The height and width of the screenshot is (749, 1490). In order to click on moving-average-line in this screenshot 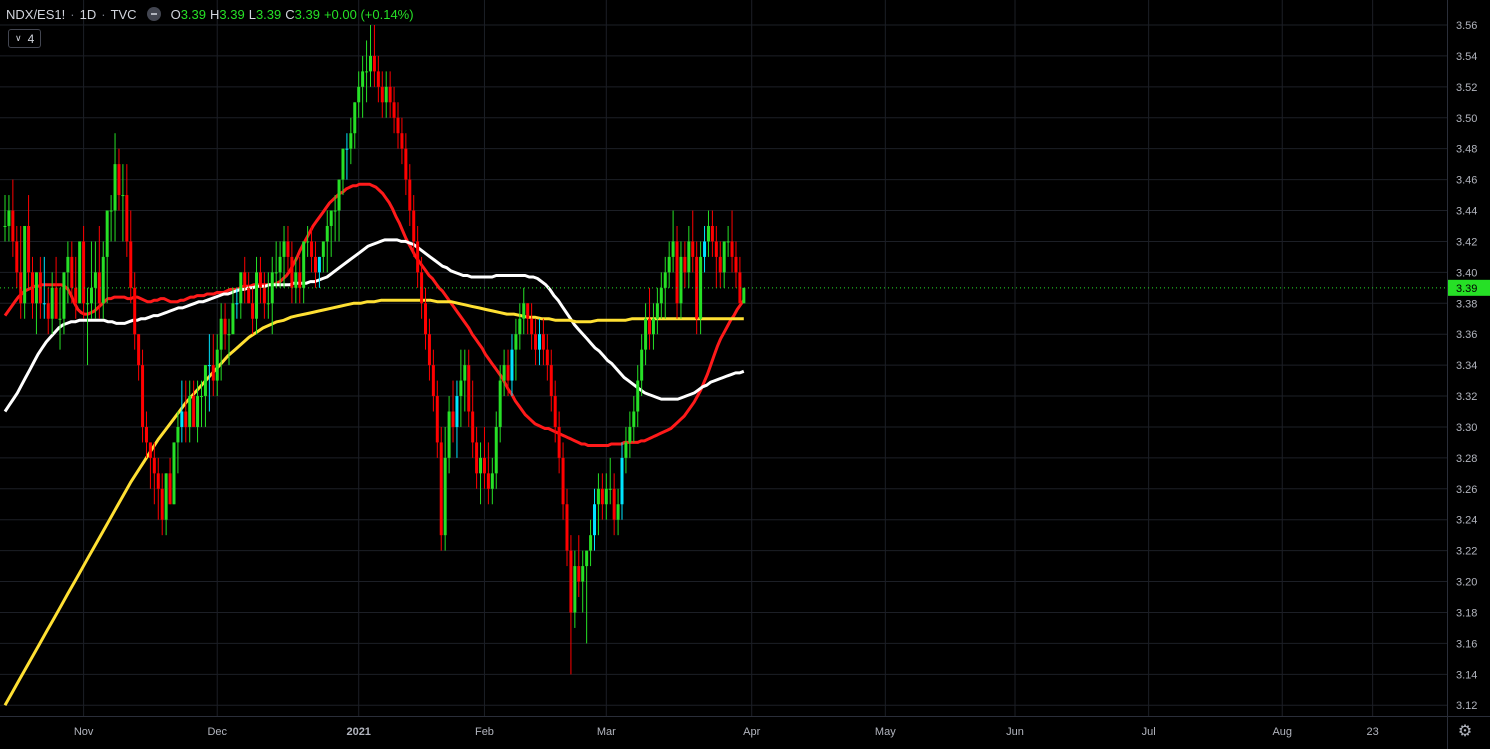, I will do `click(374, 325)`.